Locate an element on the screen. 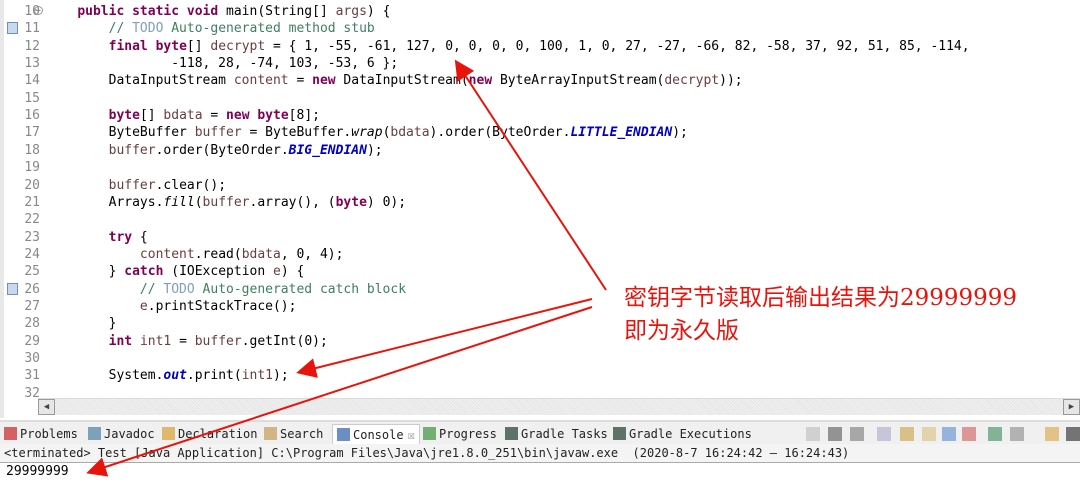  scroll-left-button: ◀ is located at coordinates (46, 407).